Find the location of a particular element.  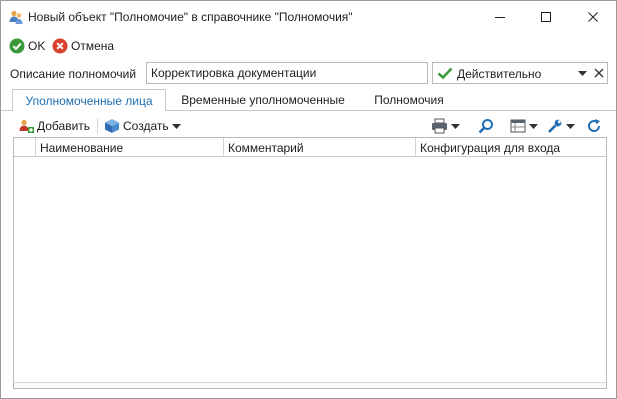

settings-button is located at coordinates (561, 126).